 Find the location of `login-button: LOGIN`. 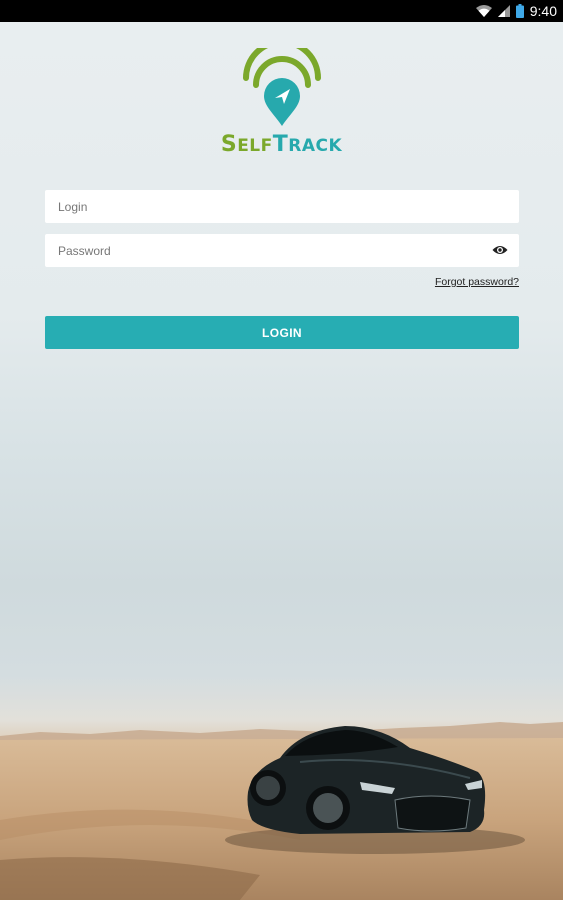

login-button: LOGIN is located at coordinates (282, 332).